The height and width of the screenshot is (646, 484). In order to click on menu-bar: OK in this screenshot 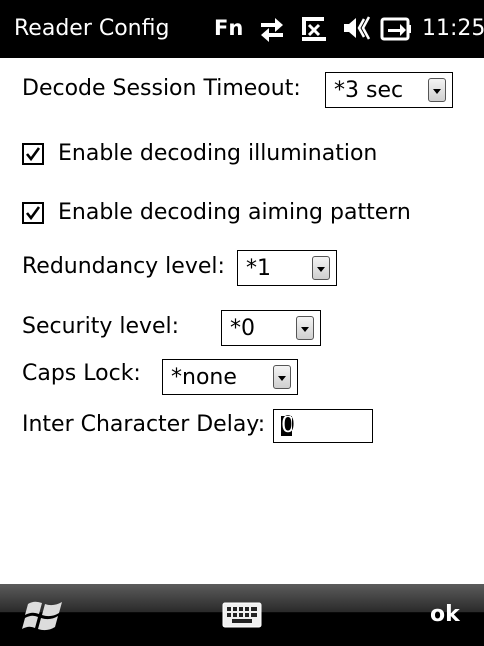, I will do `click(242, 615)`.